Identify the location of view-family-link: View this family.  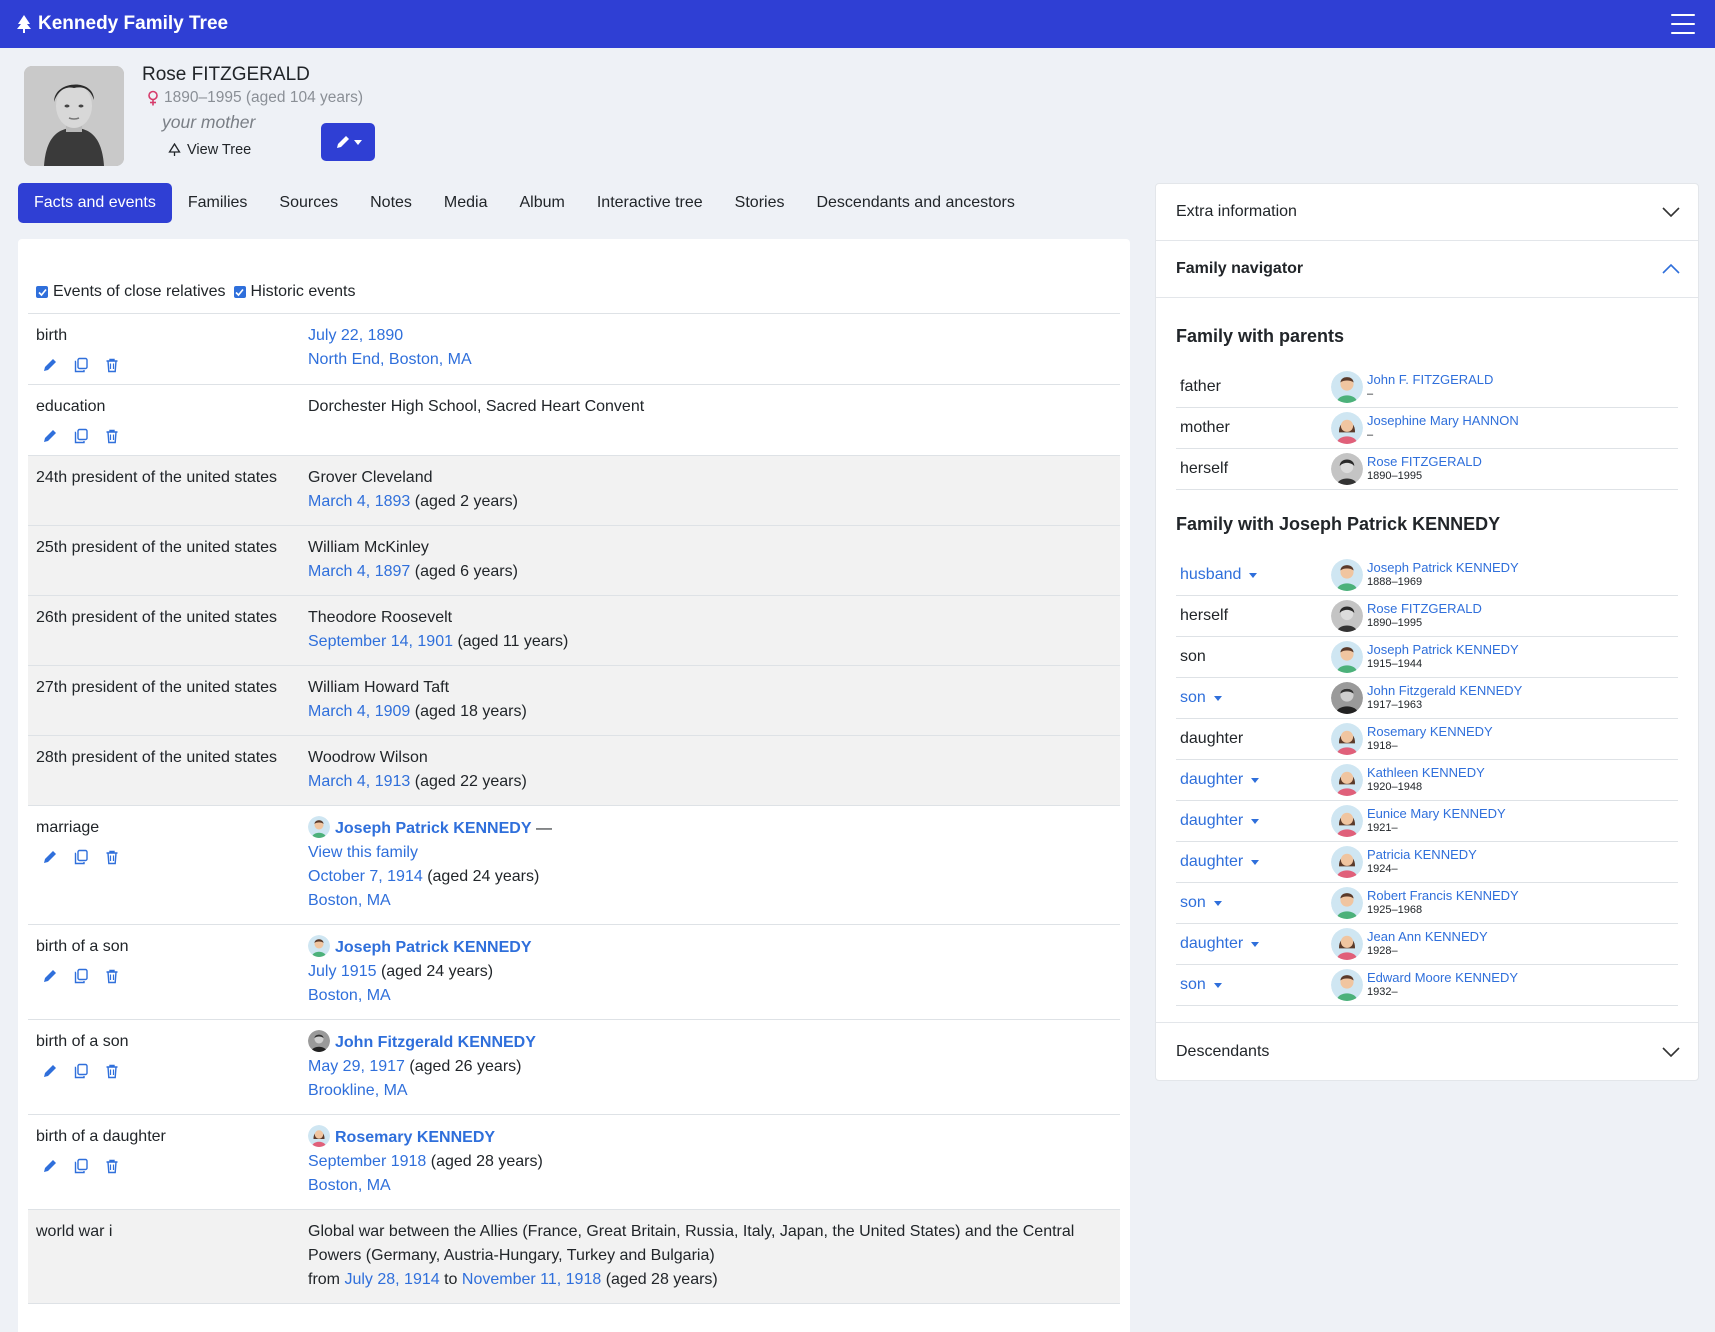
(710, 853).